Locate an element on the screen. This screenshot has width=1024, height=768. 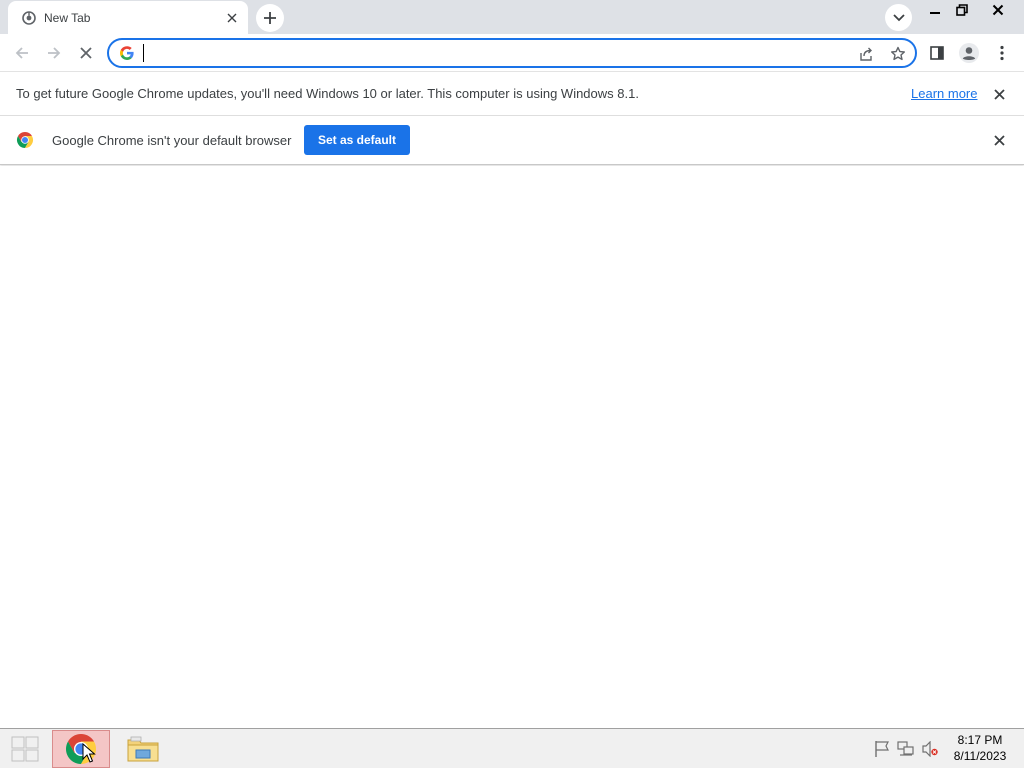
arrow-left-icon is located at coordinates (21, 53).